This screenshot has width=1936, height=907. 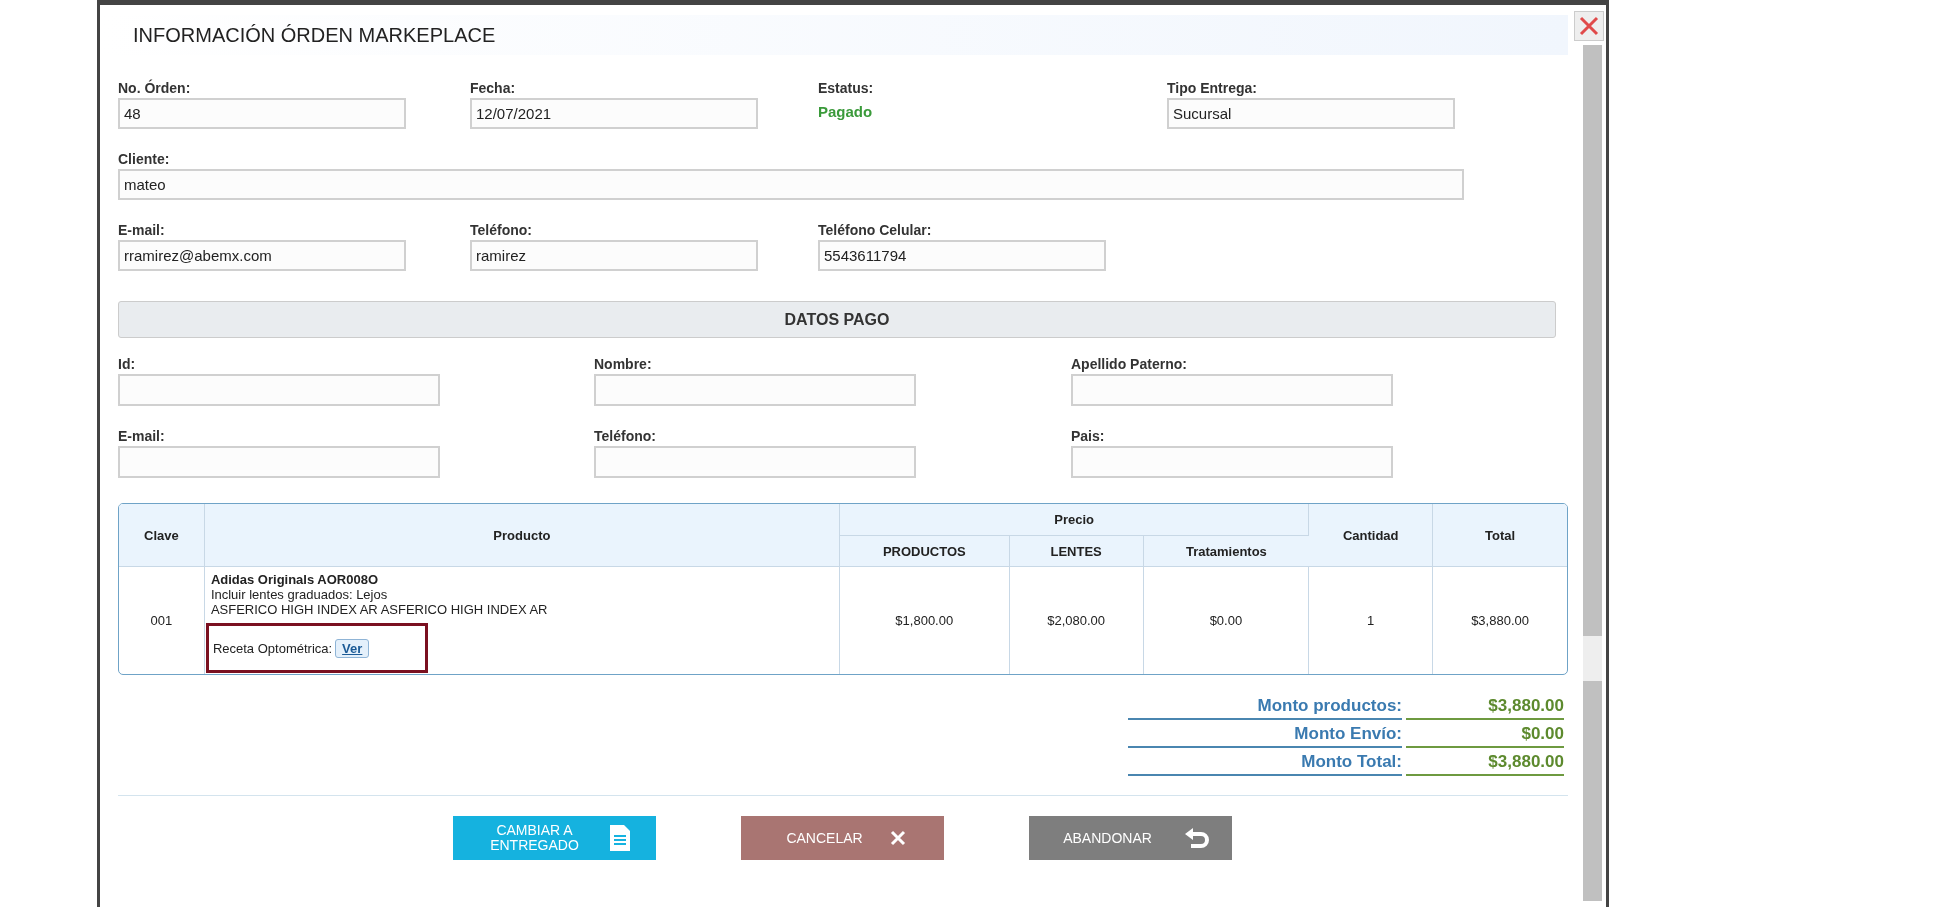 I want to click on column-header: Producto, so click(x=522, y=535).